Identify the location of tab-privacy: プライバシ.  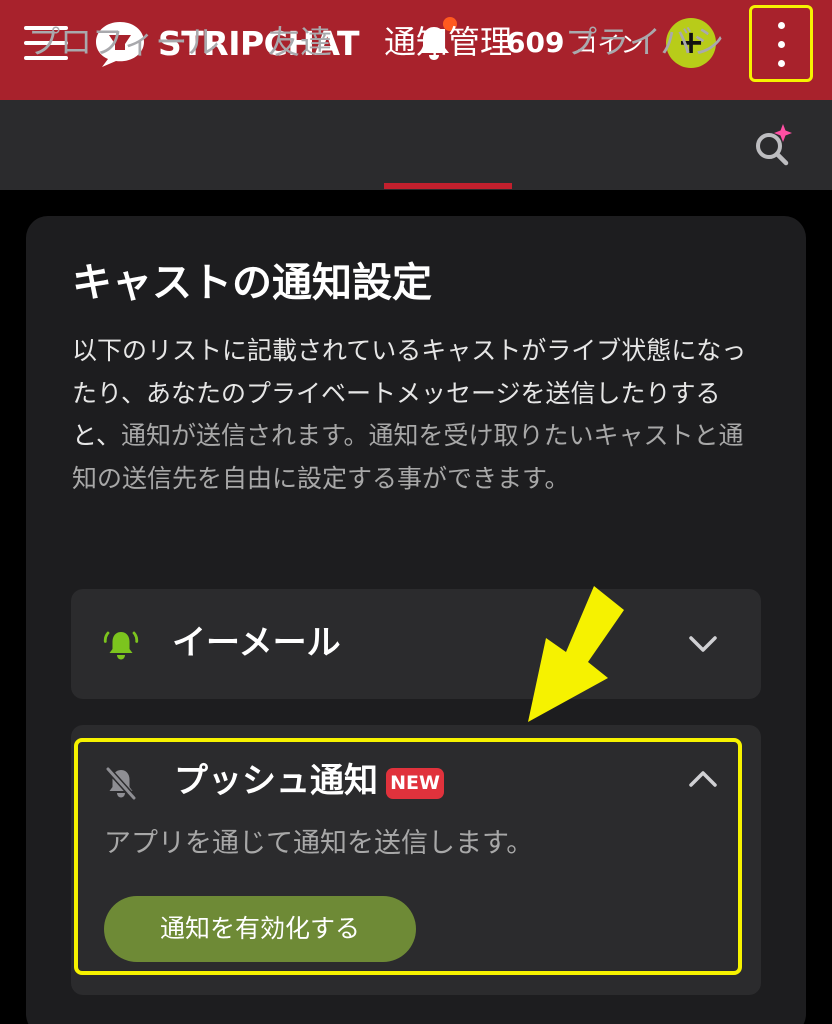
(644, 42).